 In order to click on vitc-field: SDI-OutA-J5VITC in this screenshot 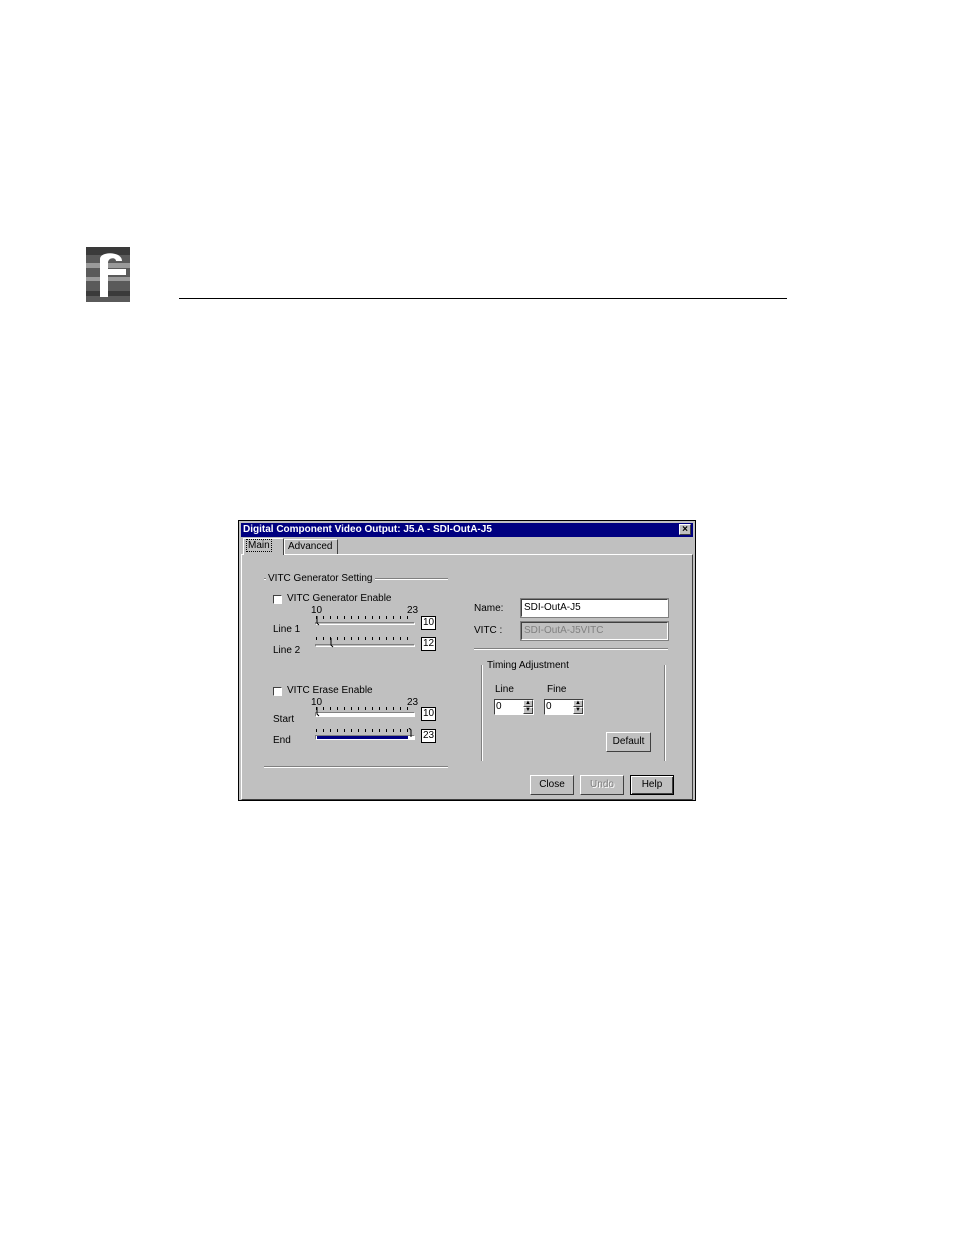, I will do `click(594, 631)`.